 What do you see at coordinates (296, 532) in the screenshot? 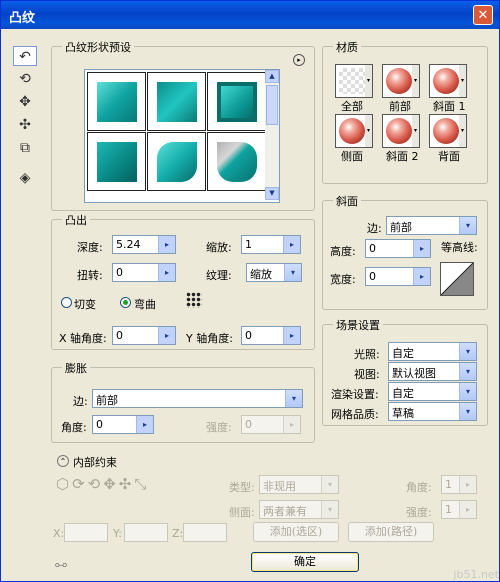
I see `add-selection-button: 添加(选区)` at bounding box center [296, 532].